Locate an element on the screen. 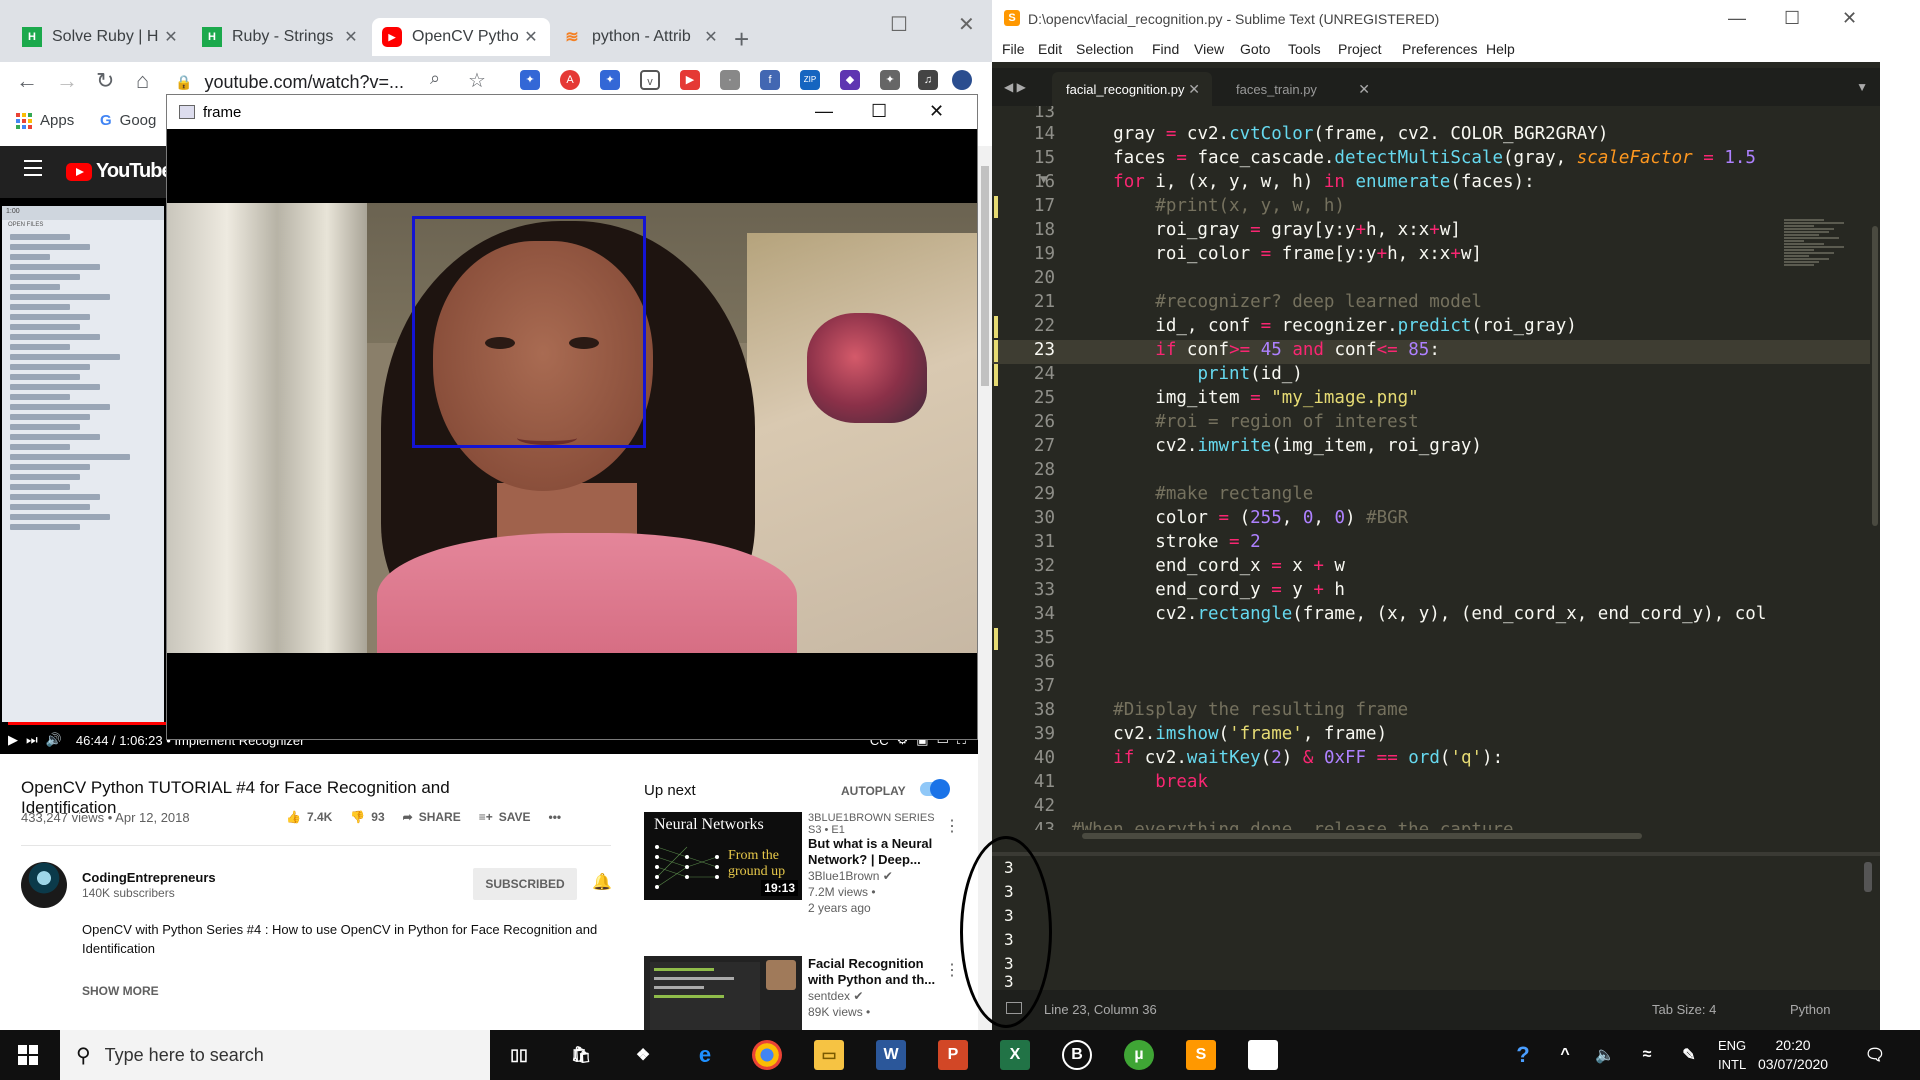 The width and height of the screenshot is (1920, 1080). menu-file: File is located at coordinates (1013, 49).